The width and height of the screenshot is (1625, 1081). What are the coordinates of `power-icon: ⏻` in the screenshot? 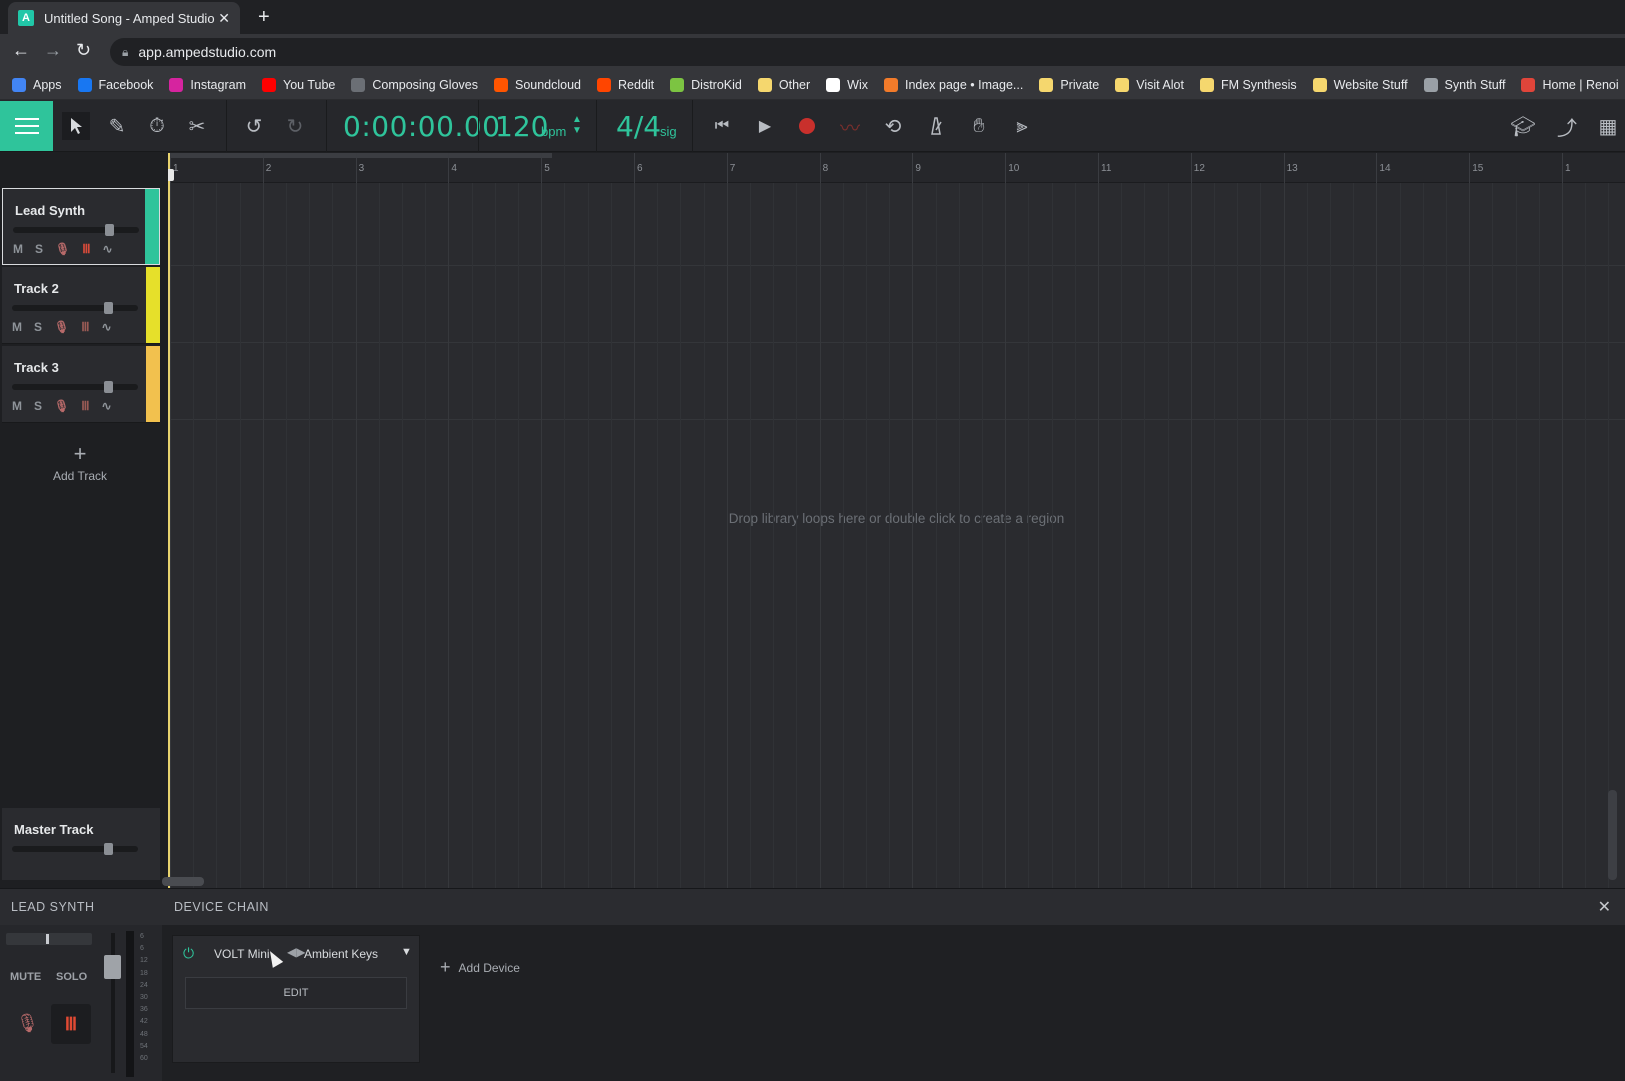 It's located at (188, 953).